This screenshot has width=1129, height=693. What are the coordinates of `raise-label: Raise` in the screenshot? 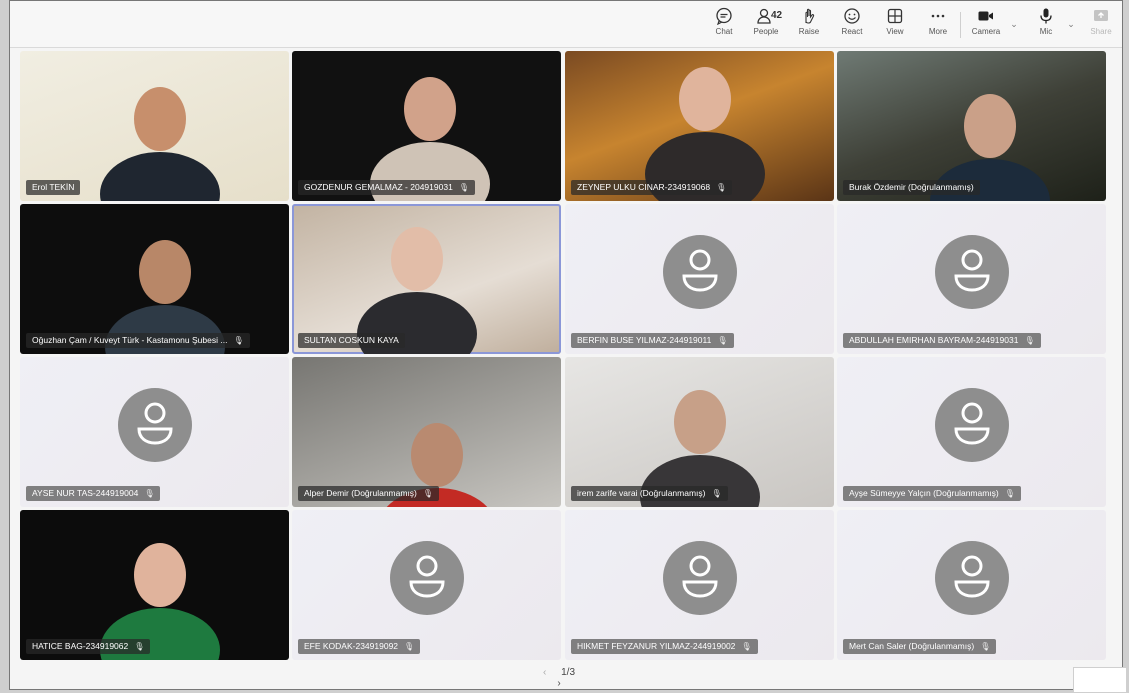 It's located at (809, 31).